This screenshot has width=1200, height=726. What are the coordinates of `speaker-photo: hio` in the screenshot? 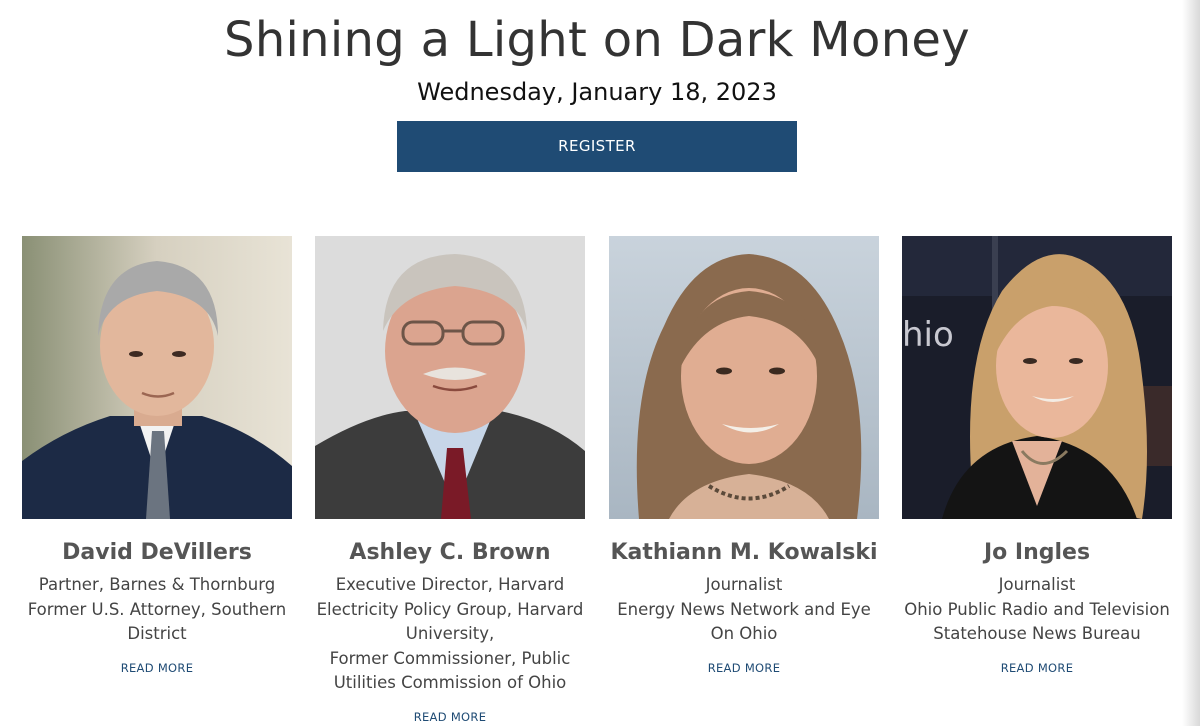 It's located at (1037, 377).